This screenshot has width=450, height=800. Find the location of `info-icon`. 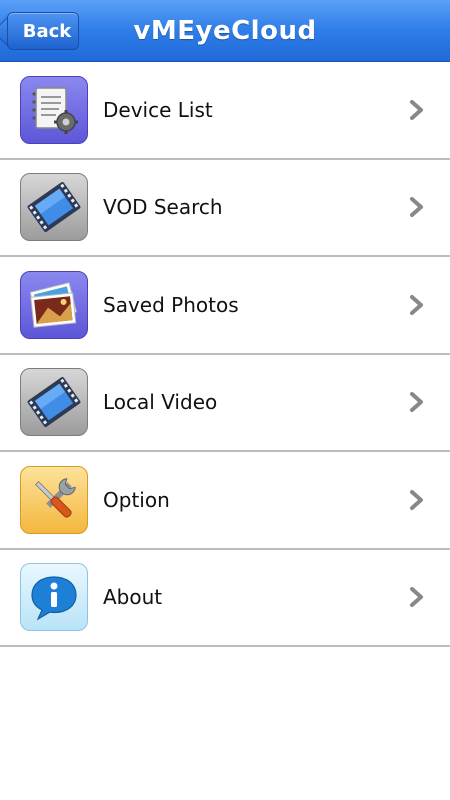

info-icon is located at coordinates (54, 597).